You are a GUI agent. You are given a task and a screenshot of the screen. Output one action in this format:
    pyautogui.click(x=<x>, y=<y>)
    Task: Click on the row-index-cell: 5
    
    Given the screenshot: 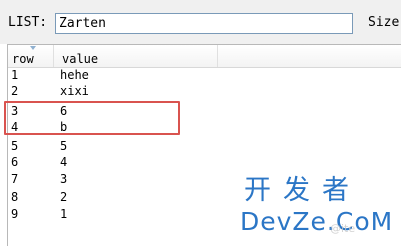 What is the action you would take?
    pyautogui.click(x=15, y=146)
    